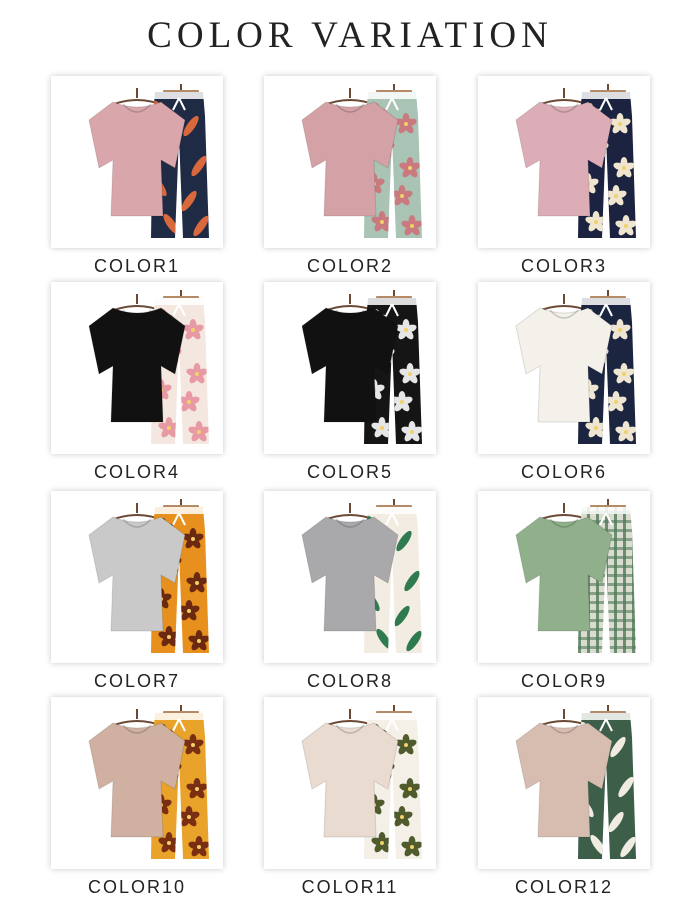 Image resolution: width=700 pixels, height=919 pixels. What do you see at coordinates (137, 266) in the screenshot?
I see `color-label: COLOR1` at bounding box center [137, 266].